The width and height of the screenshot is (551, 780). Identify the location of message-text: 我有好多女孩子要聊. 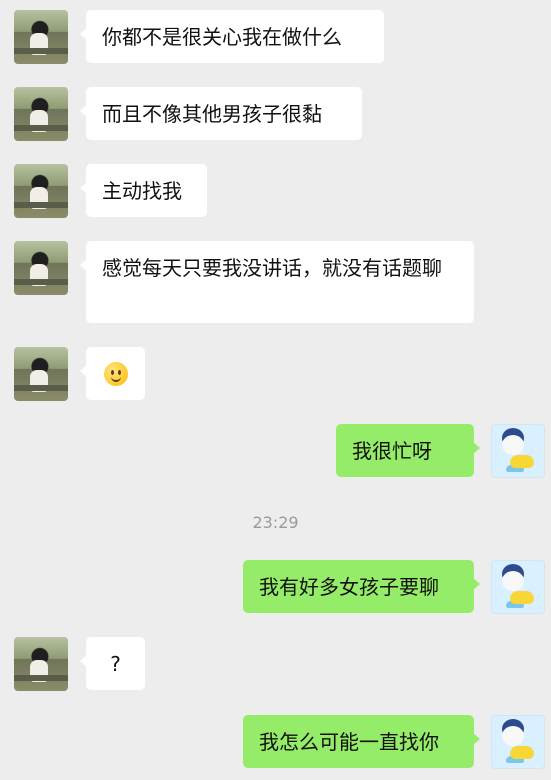
(349, 587).